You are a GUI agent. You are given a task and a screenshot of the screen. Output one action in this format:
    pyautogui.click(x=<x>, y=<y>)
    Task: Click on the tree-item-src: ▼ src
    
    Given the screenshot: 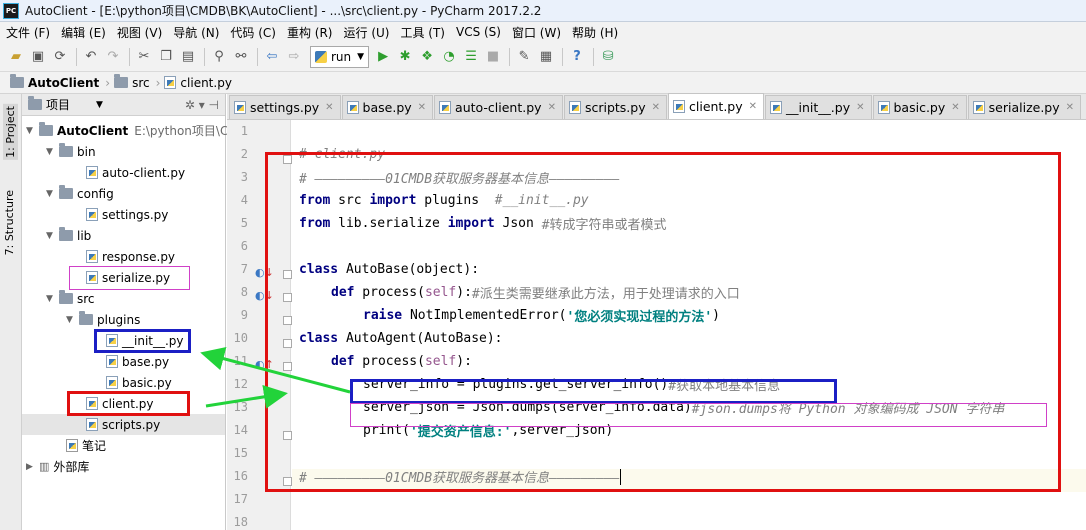 What is the action you would take?
    pyautogui.click(x=70, y=298)
    